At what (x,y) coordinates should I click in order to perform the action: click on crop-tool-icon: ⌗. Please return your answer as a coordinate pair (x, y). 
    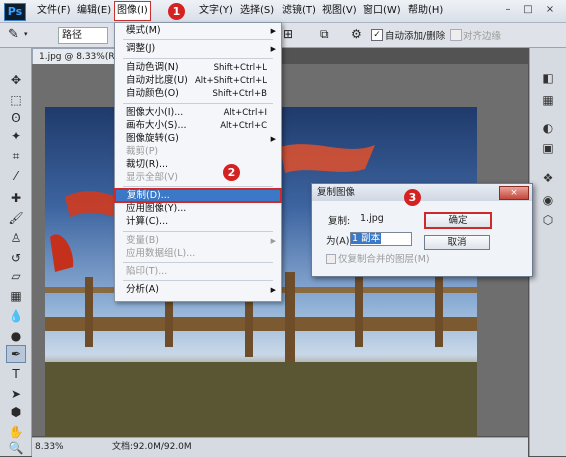
    Looking at the image, I should click on (16, 156).